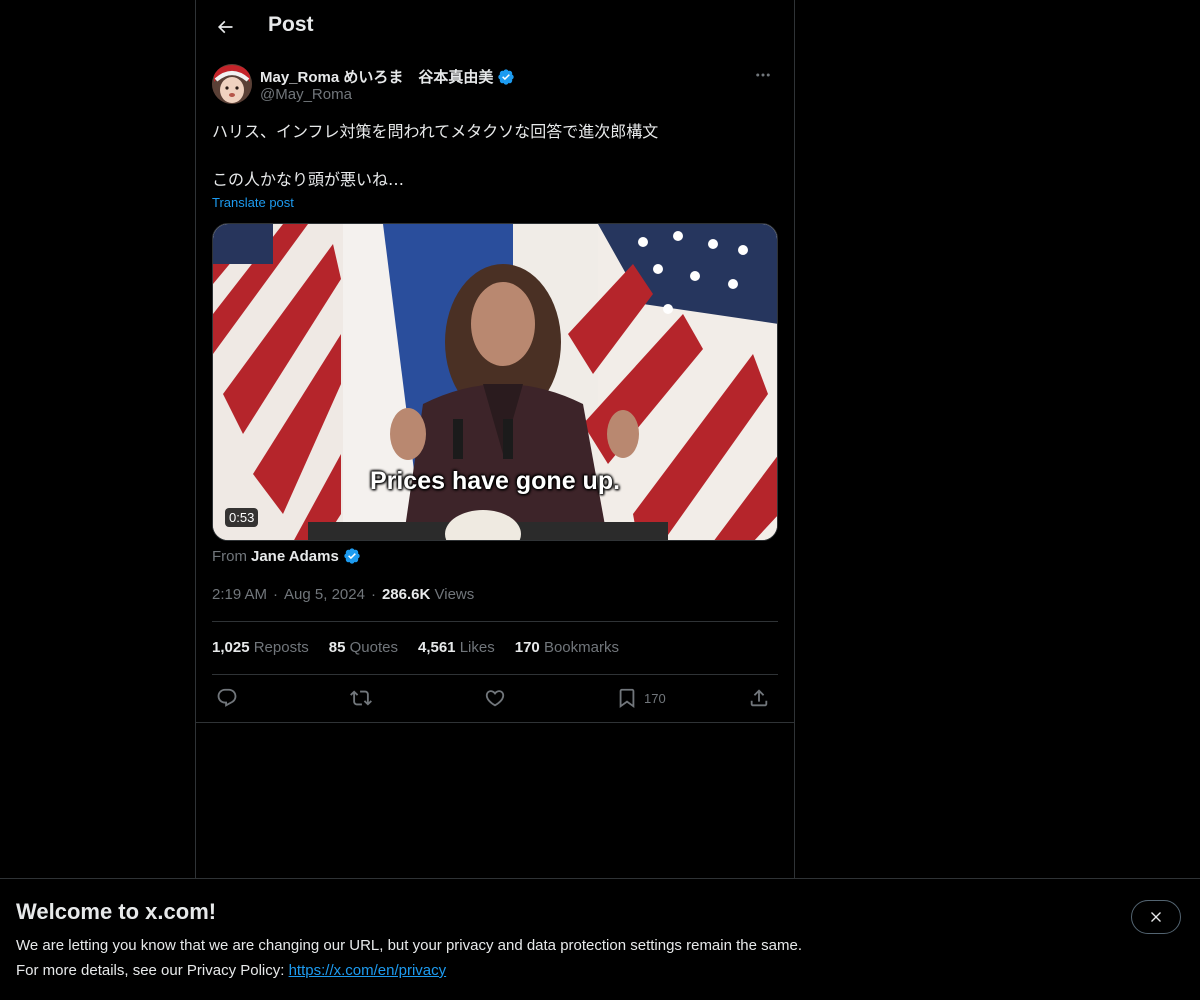  I want to click on author-display-name: May_Roma めいろま 谷本真由美, so click(376, 76).